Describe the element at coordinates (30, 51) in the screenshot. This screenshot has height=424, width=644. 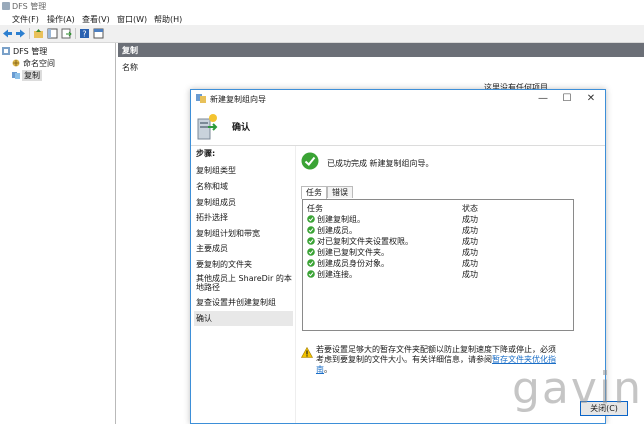
I see `tree-item-label: DFS 管理` at that location.